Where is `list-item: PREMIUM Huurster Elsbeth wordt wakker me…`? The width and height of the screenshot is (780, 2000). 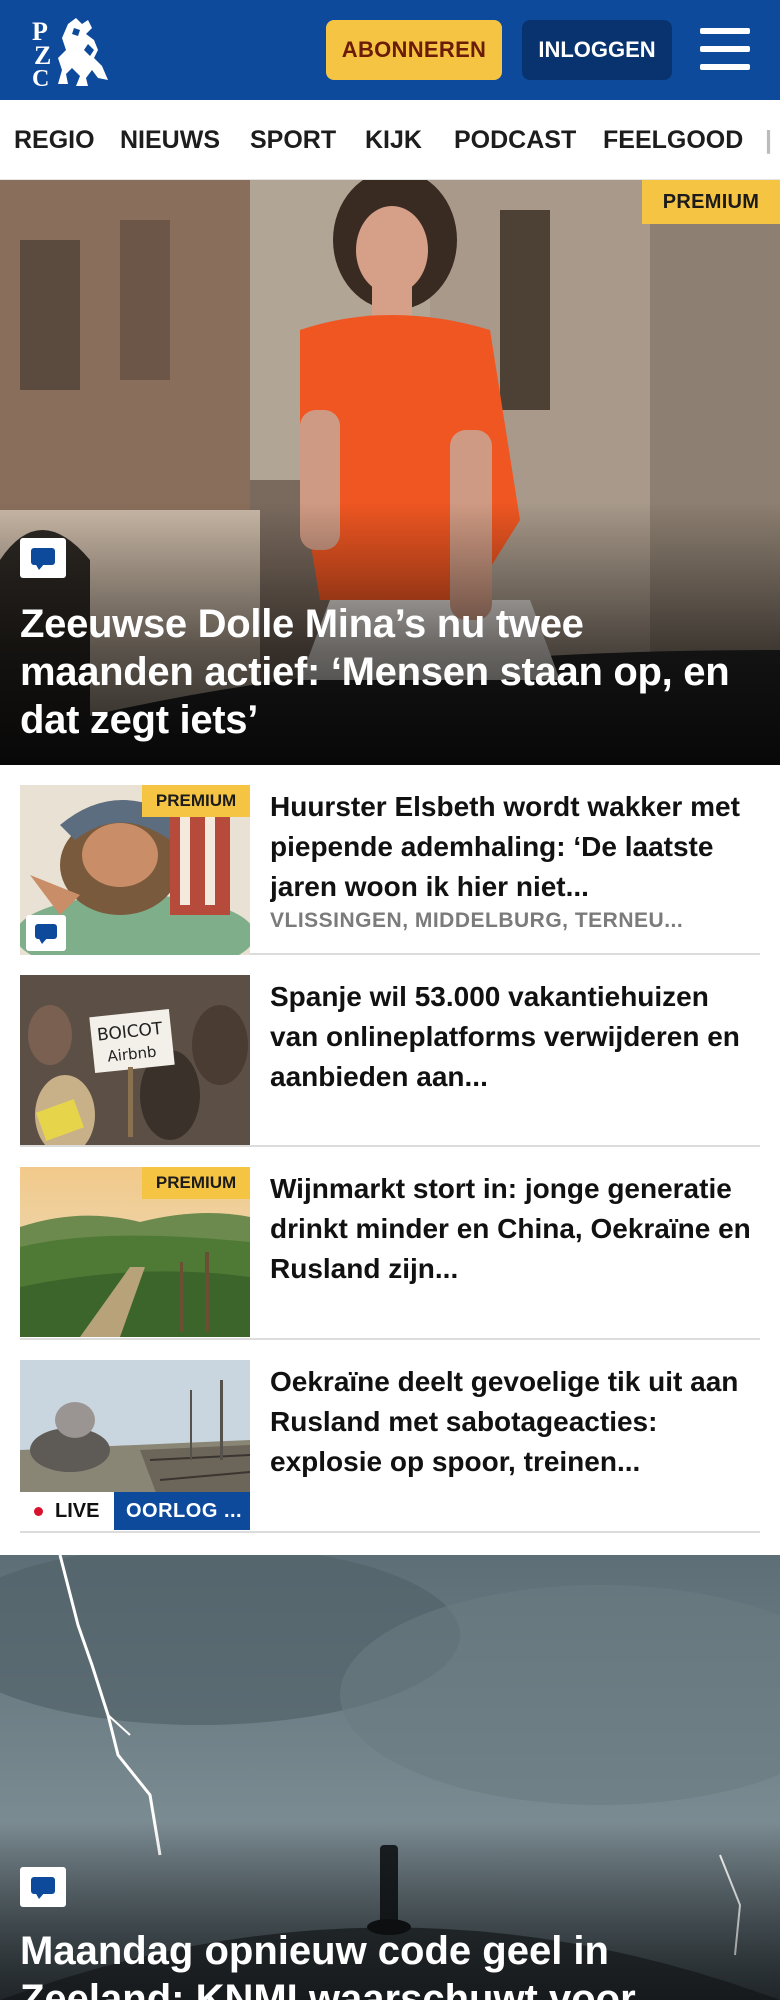 list-item: PREMIUM Huurster Elsbeth wordt wakker me… is located at coordinates (390, 860).